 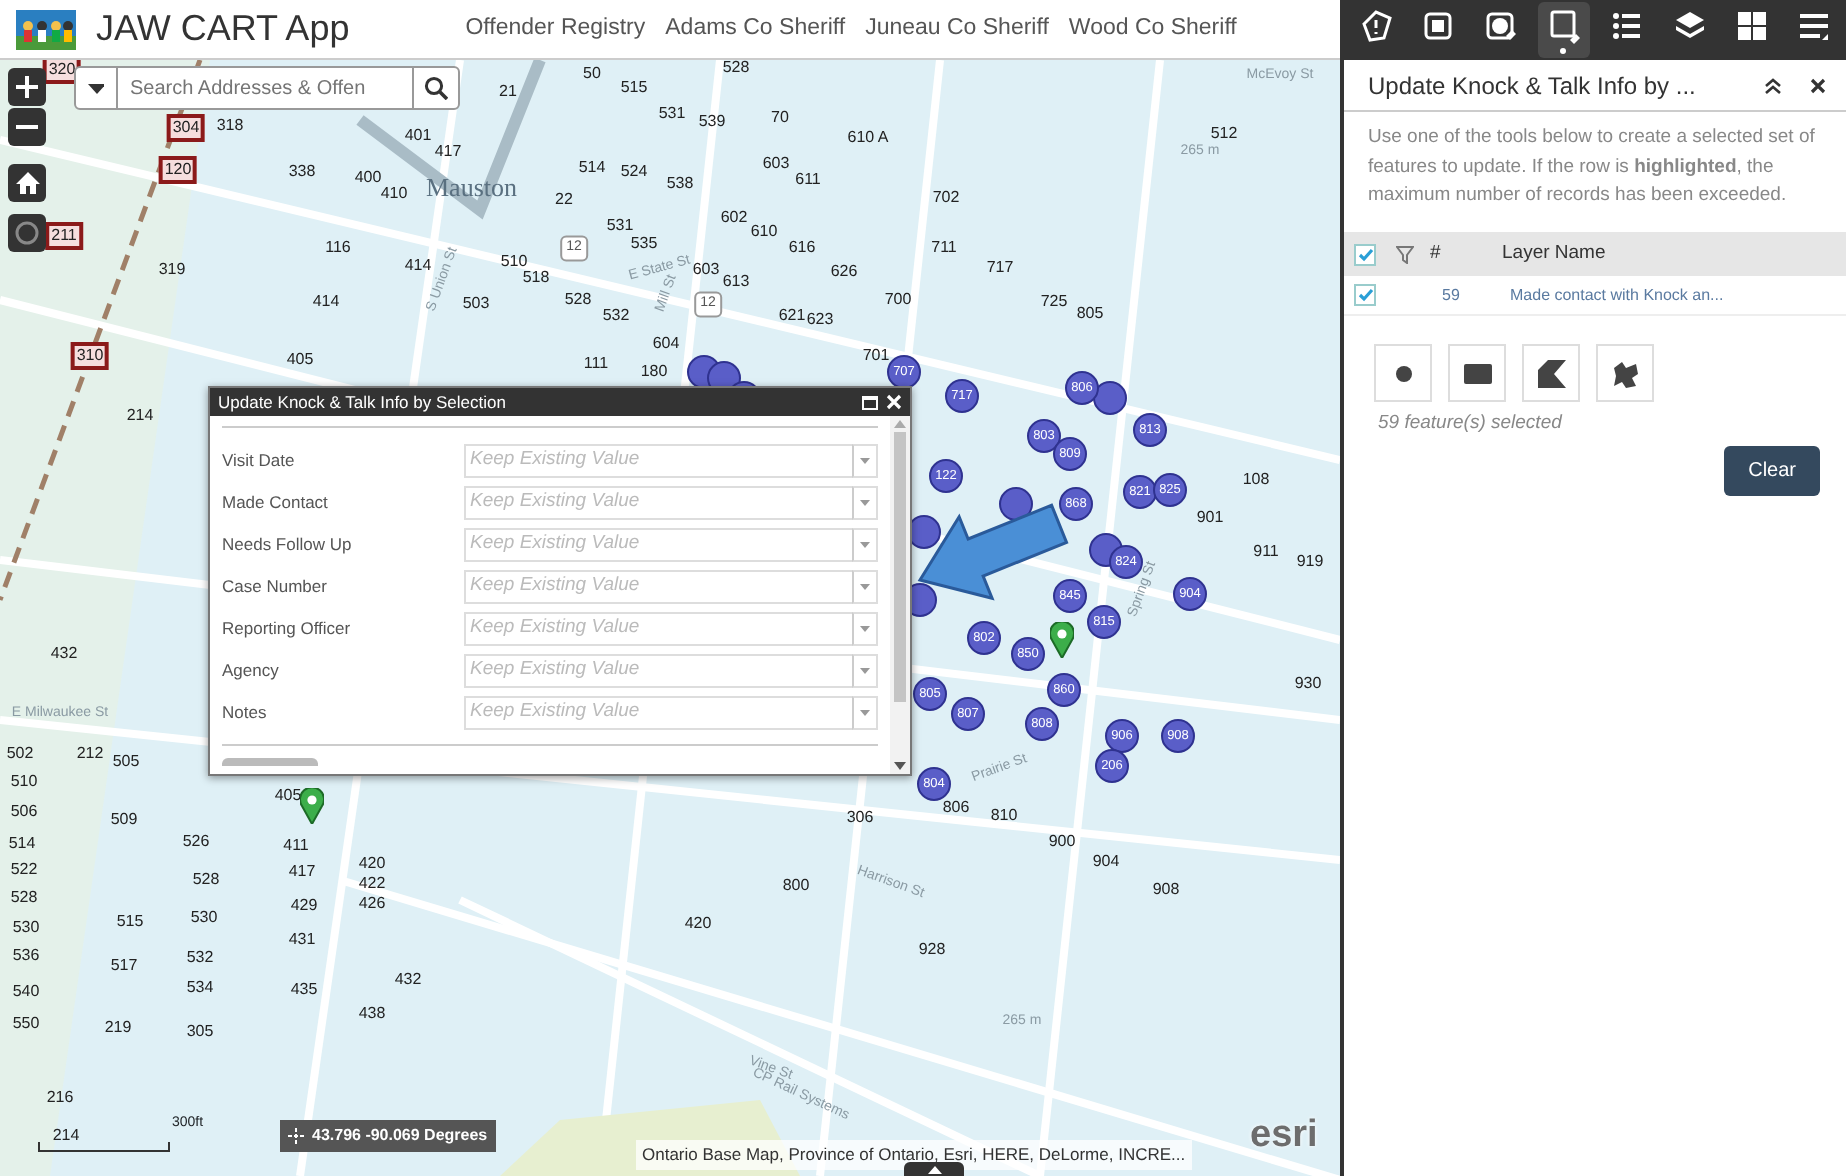 I want to click on dropdown-button, so click(x=96, y=88).